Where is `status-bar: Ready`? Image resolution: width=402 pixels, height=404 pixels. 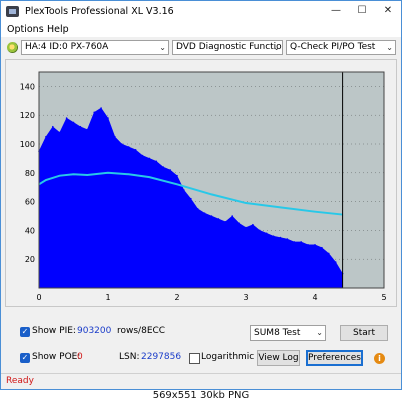 status-bar: Ready is located at coordinates (201, 381).